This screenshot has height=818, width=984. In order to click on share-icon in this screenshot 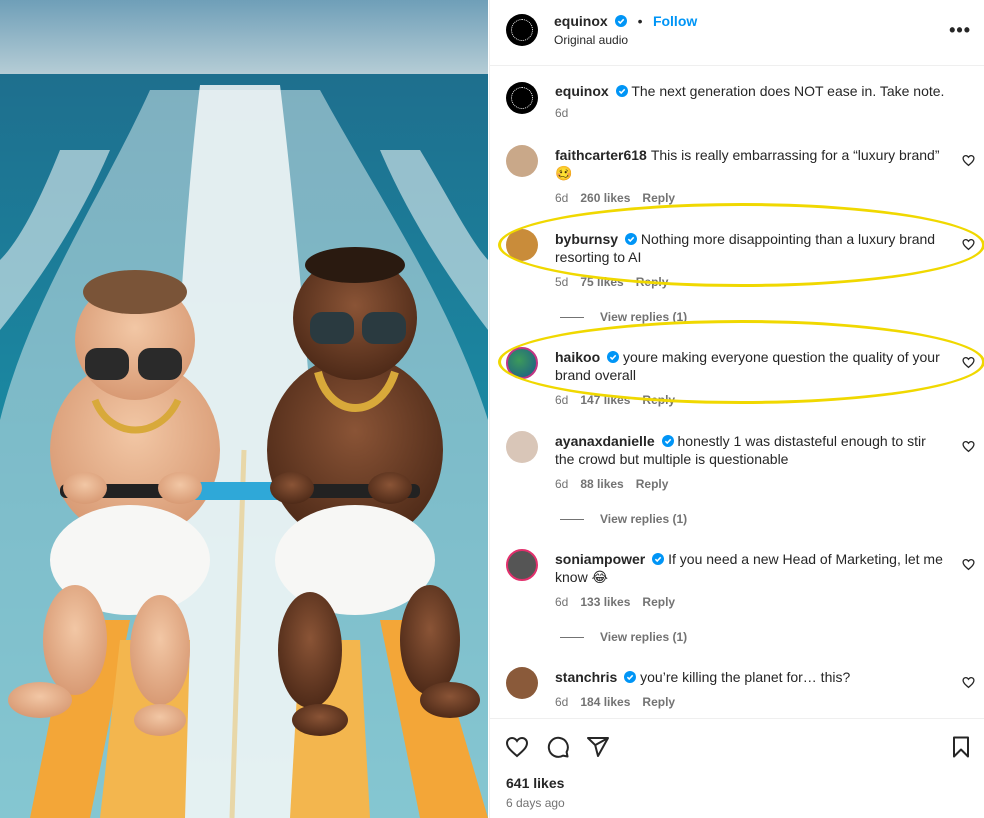, I will do `click(598, 747)`.